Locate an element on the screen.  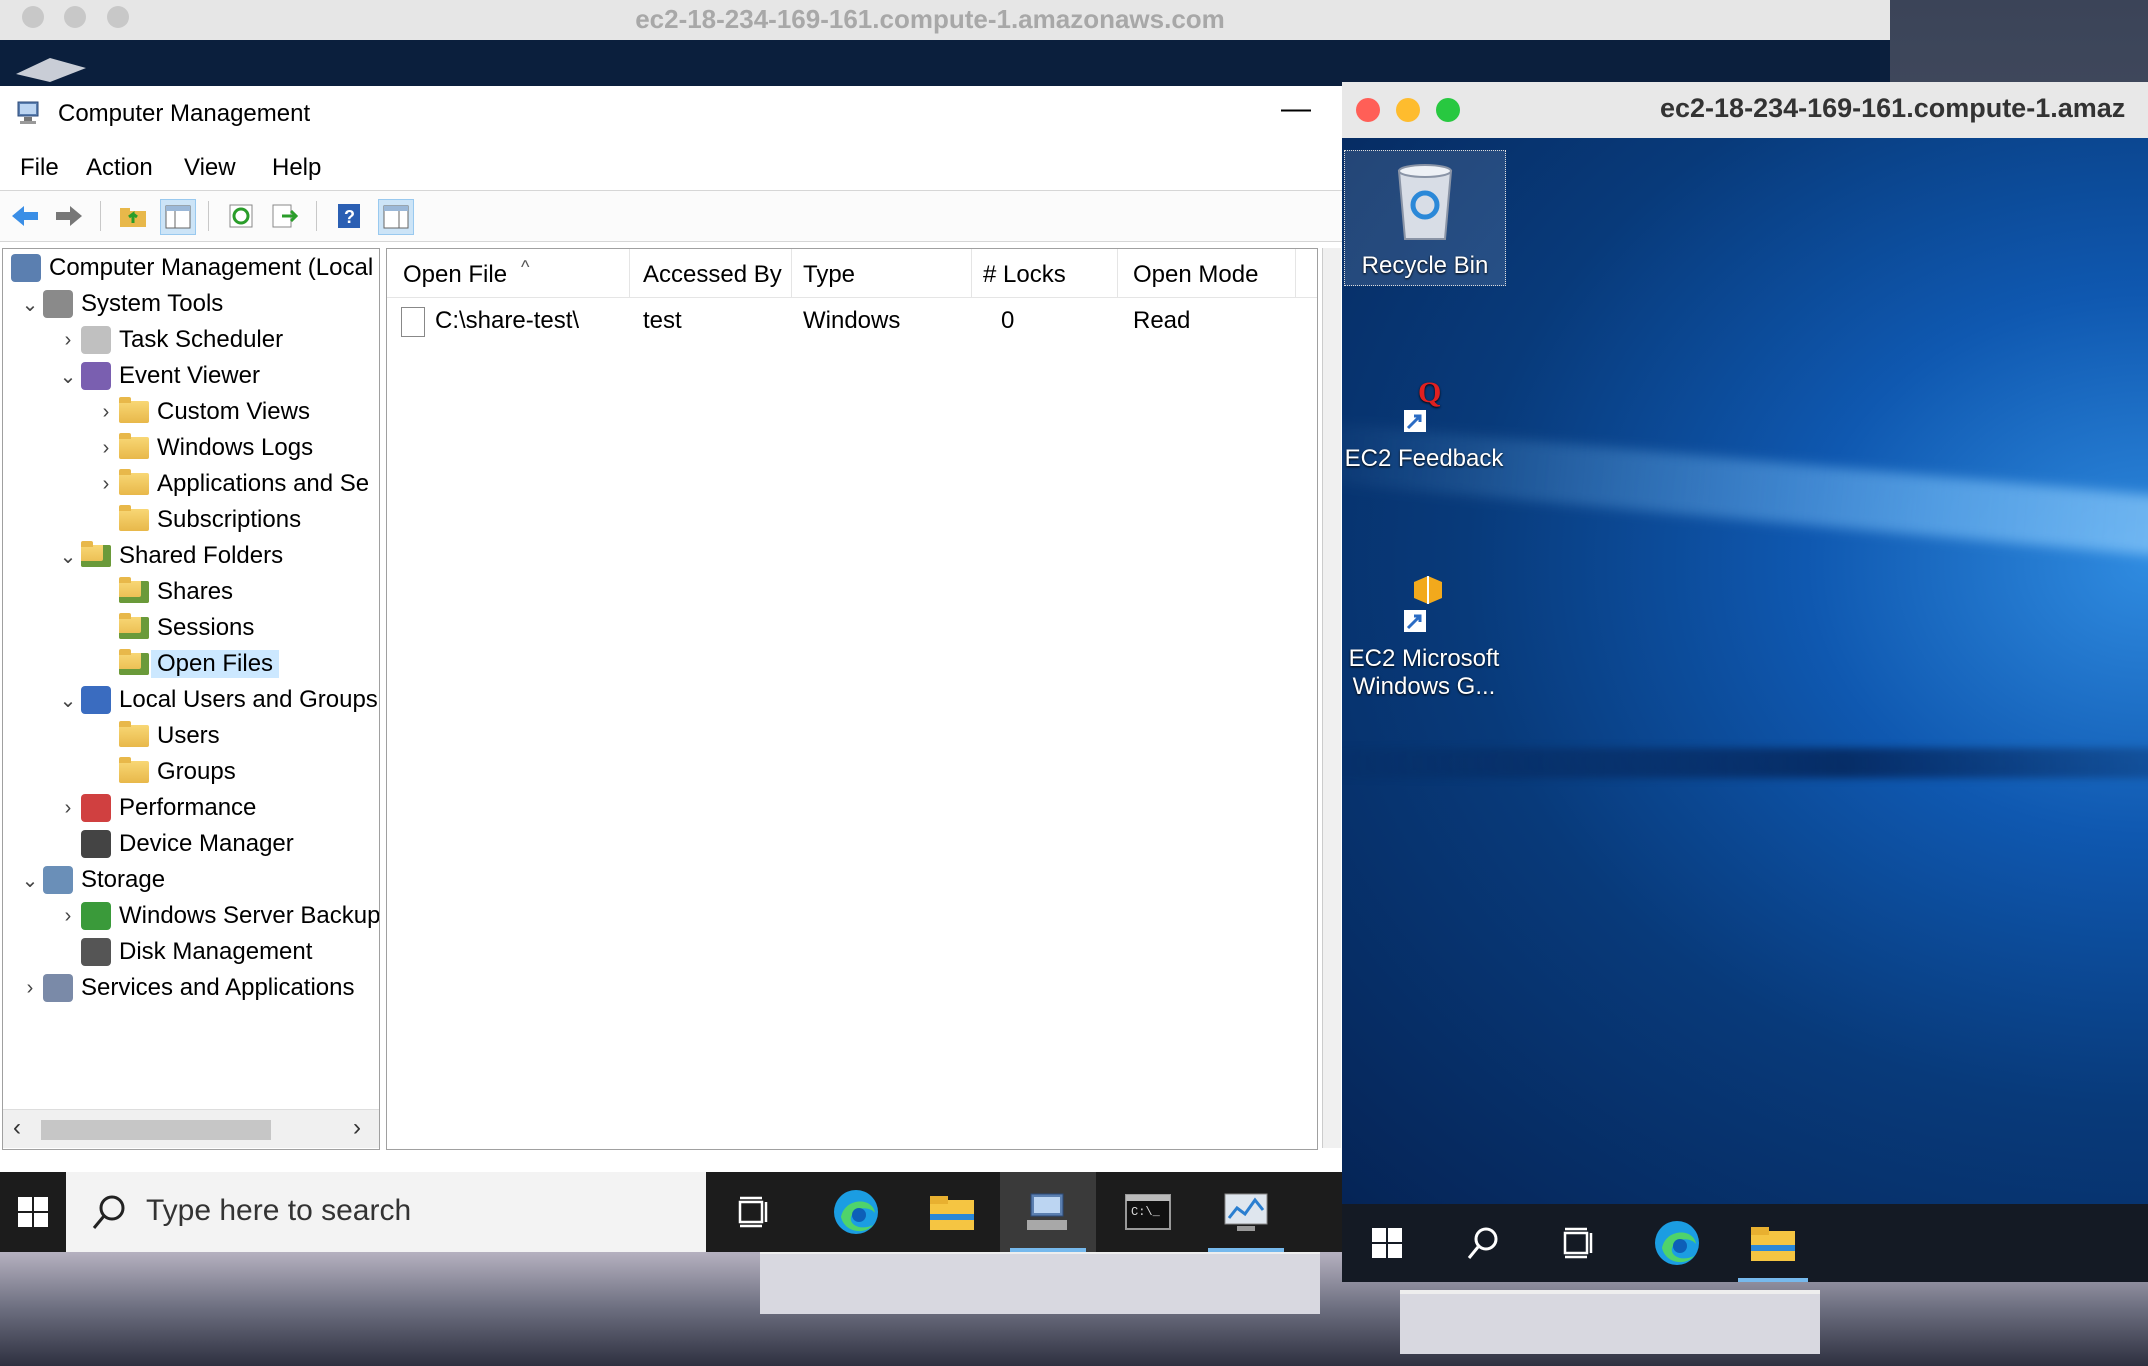
column-open-file: Open File ^ is located at coordinates (466, 277).